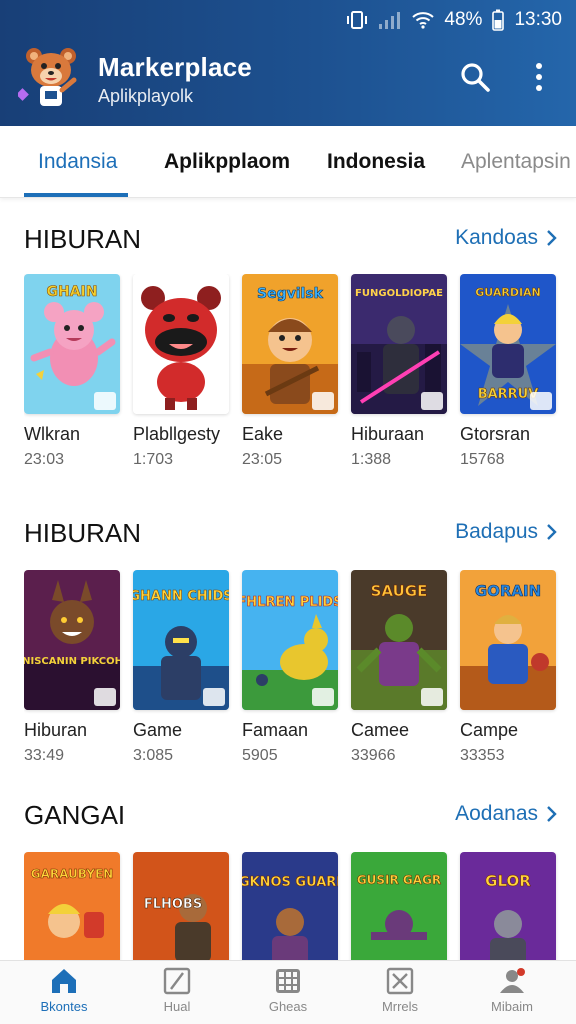 The image size is (576, 1024). What do you see at coordinates (508, 344) in the screenshot?
I see `app-thumbnail: GUARDIAN BARRUV` at bounding box center [508, 344].